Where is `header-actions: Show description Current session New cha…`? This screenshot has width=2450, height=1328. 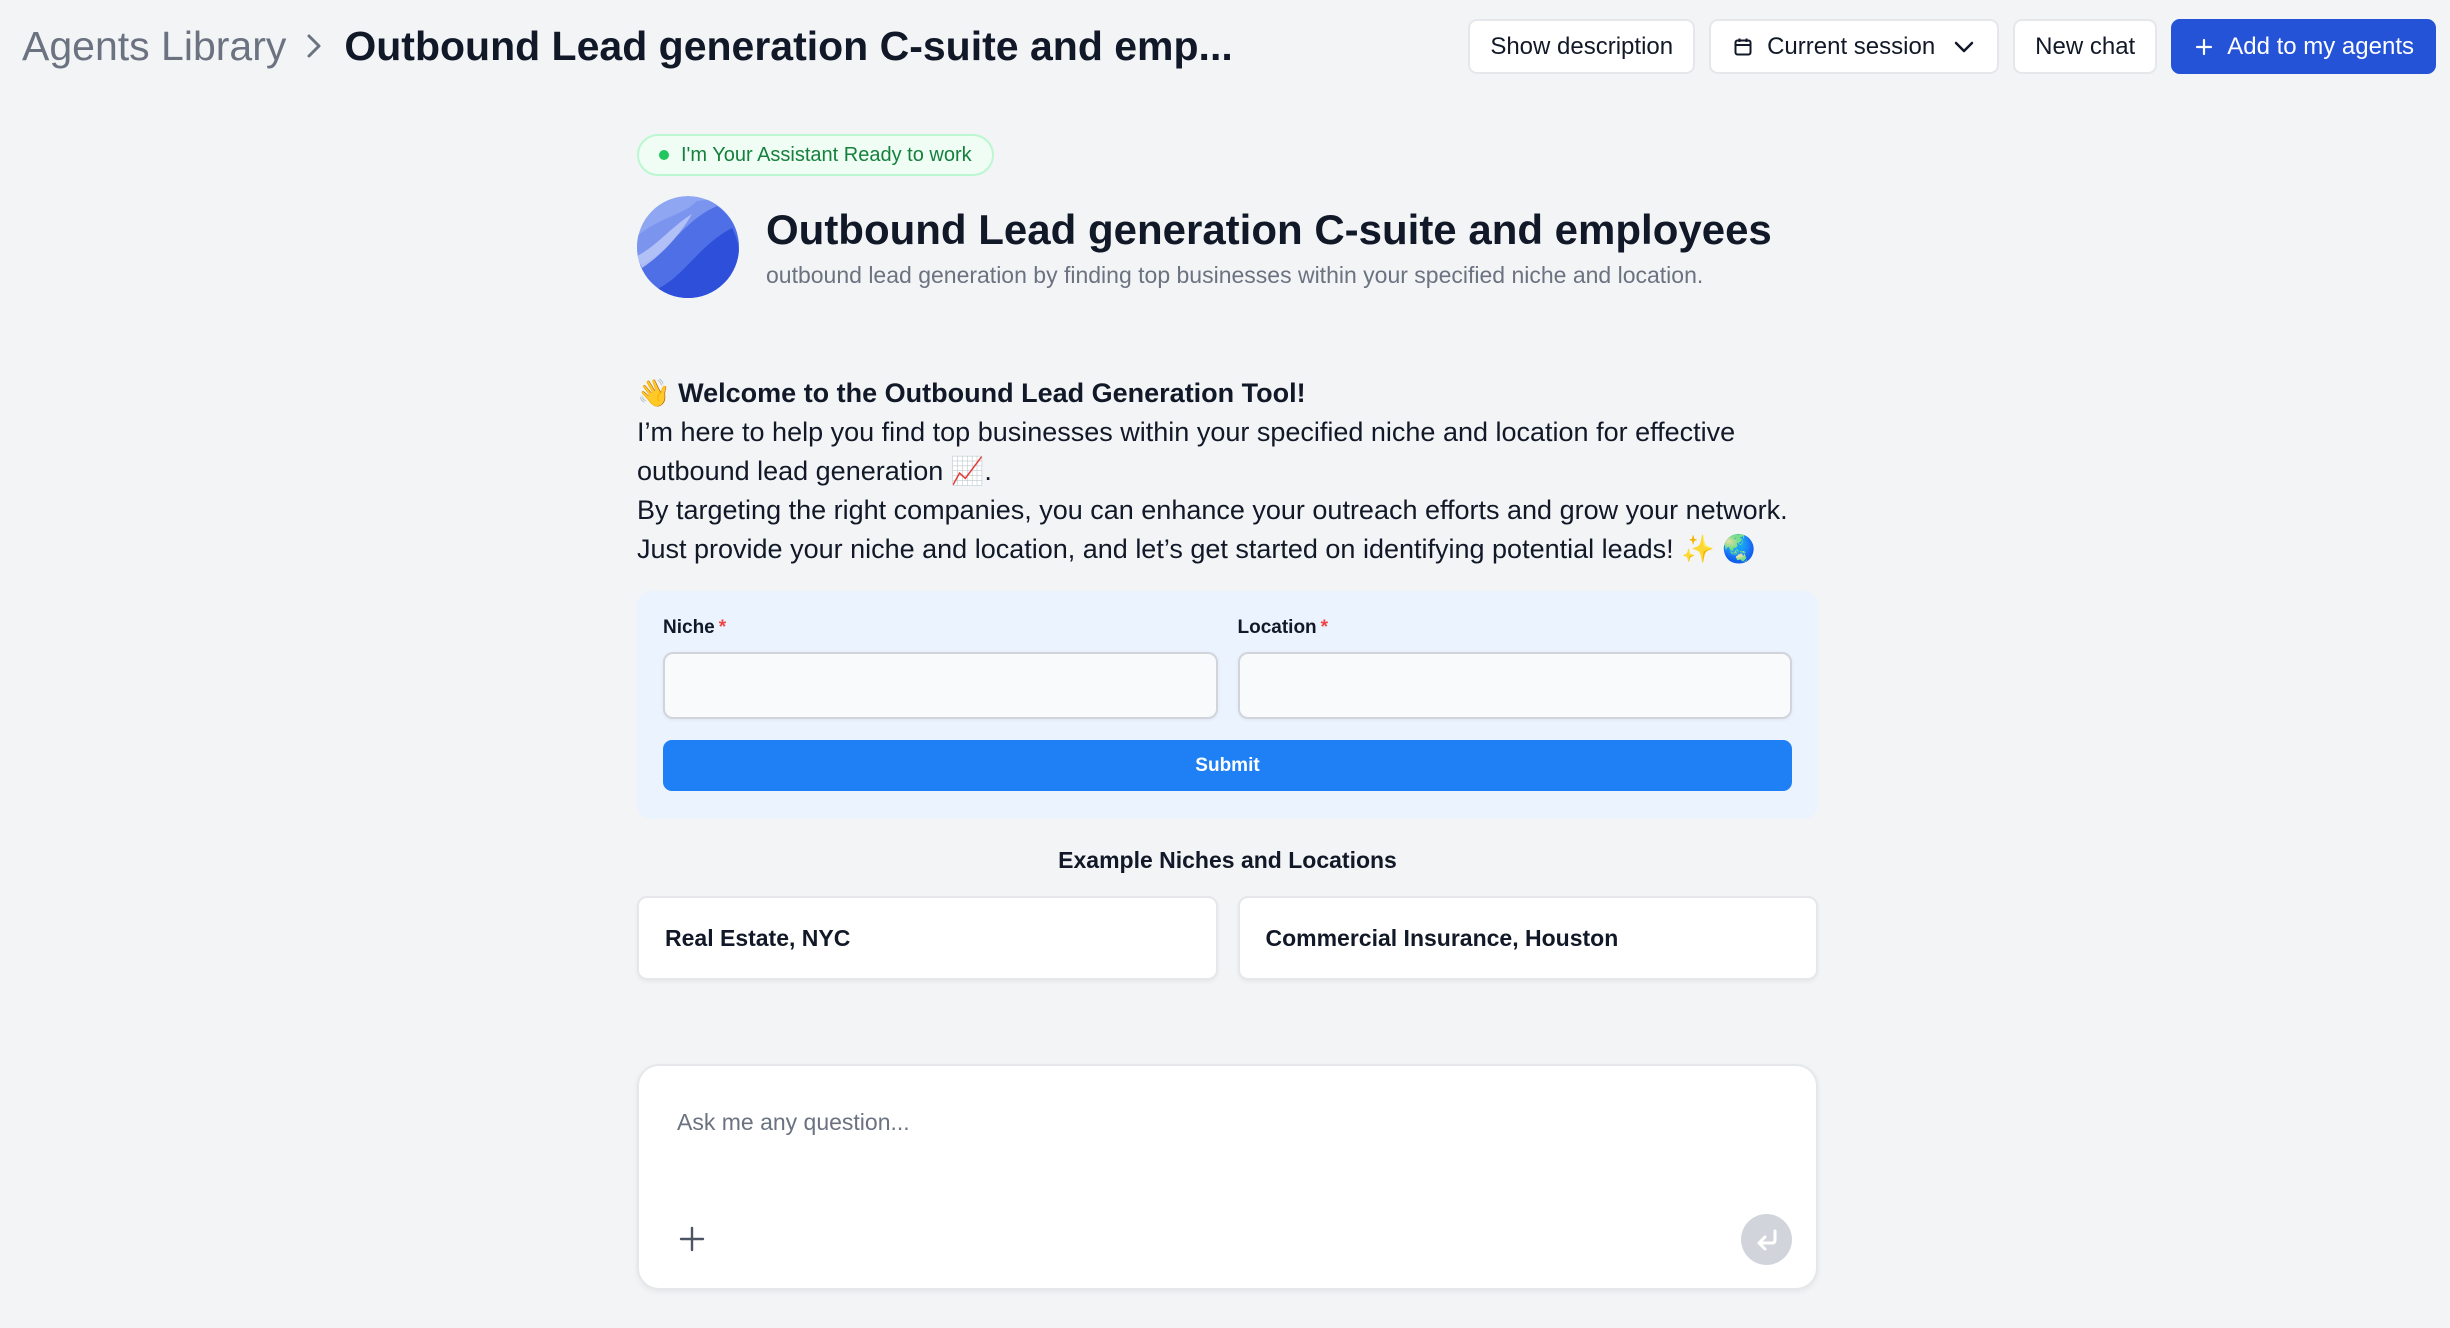 header-actions: Show description Current session New cha… is located at coordinates (1952, 46).